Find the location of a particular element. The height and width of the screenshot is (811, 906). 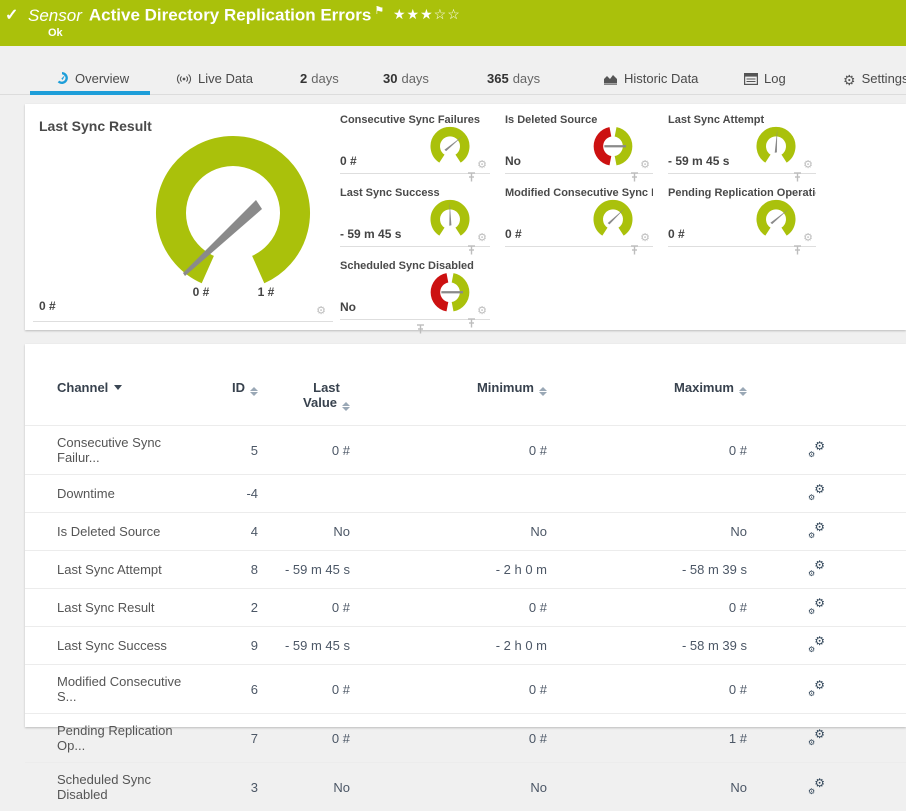

column-header-actions is located at coordinates (826, 400).